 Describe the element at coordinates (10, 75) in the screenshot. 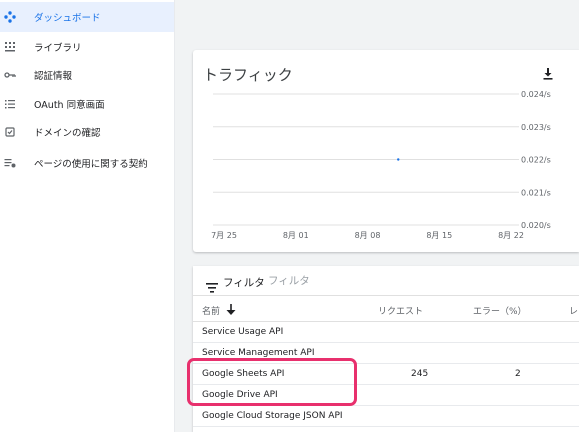

I see `key-icon` at that location.